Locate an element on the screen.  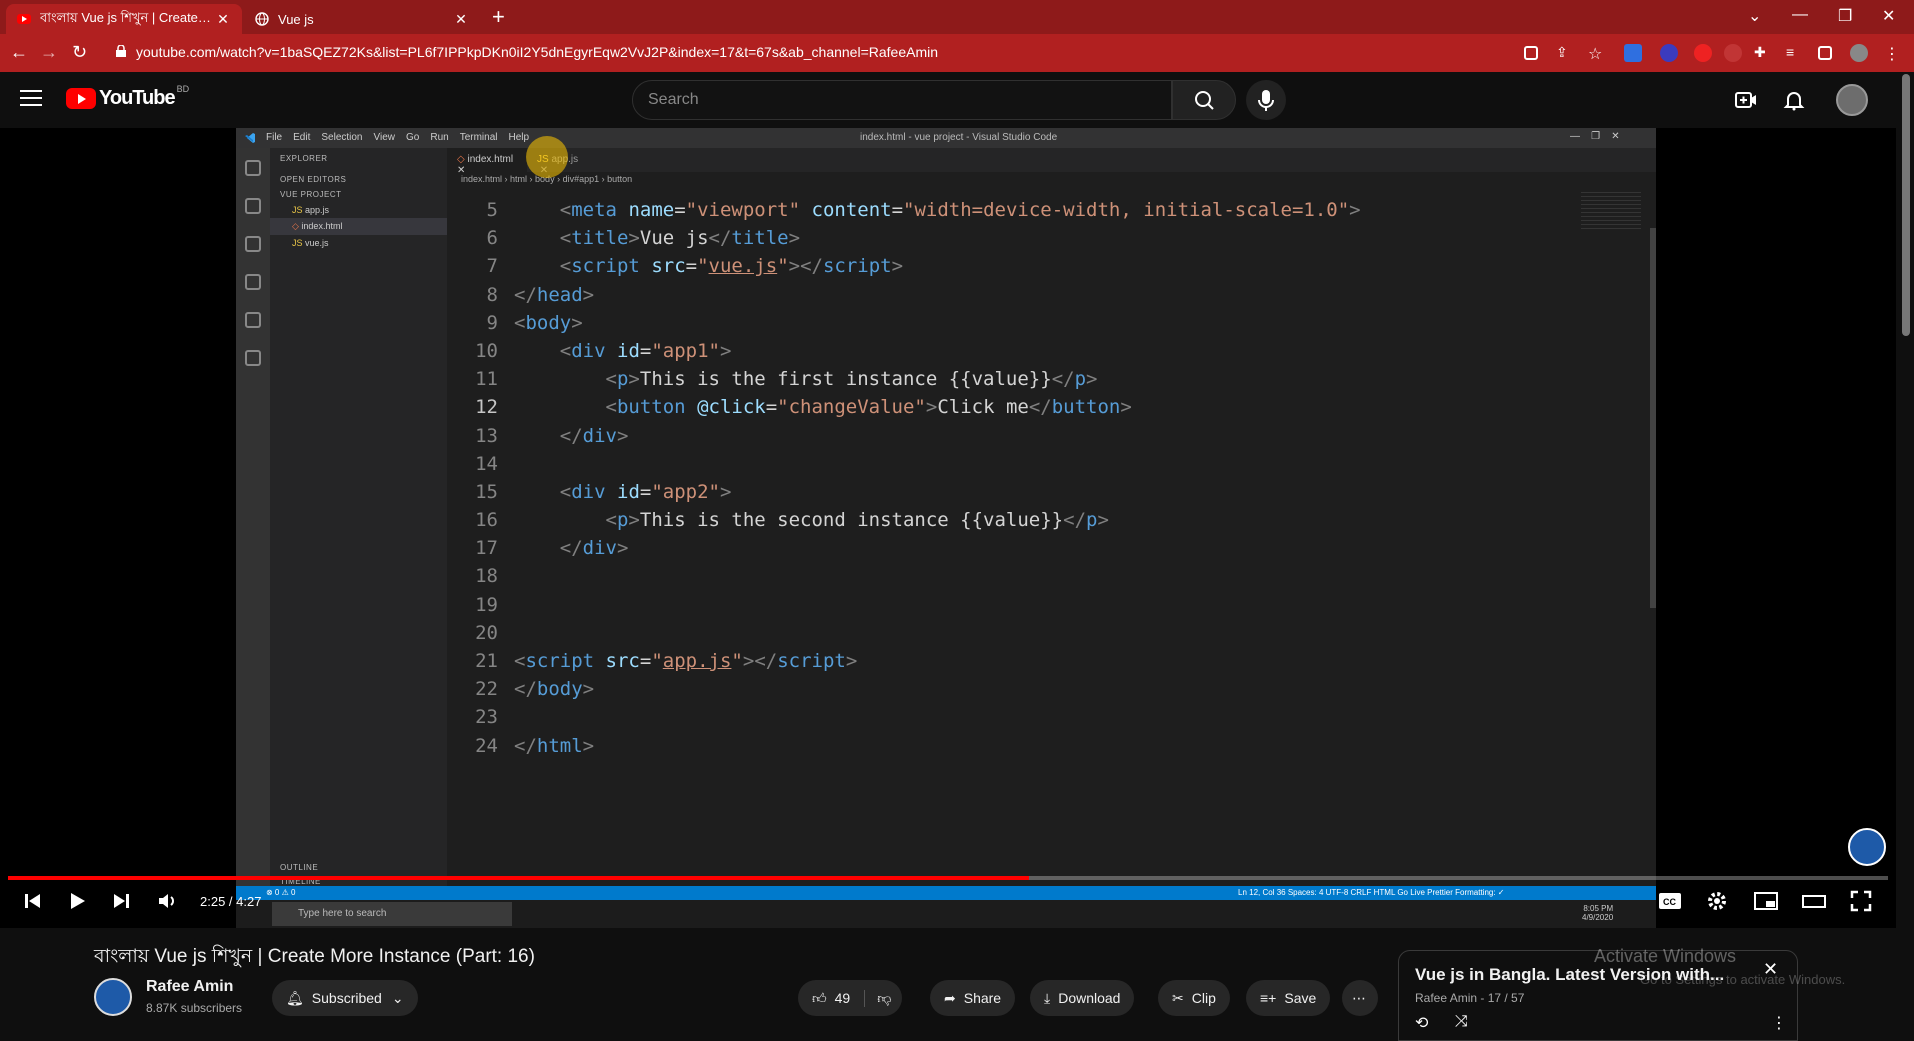
search-input: Search is located at coordinates (902, 100).